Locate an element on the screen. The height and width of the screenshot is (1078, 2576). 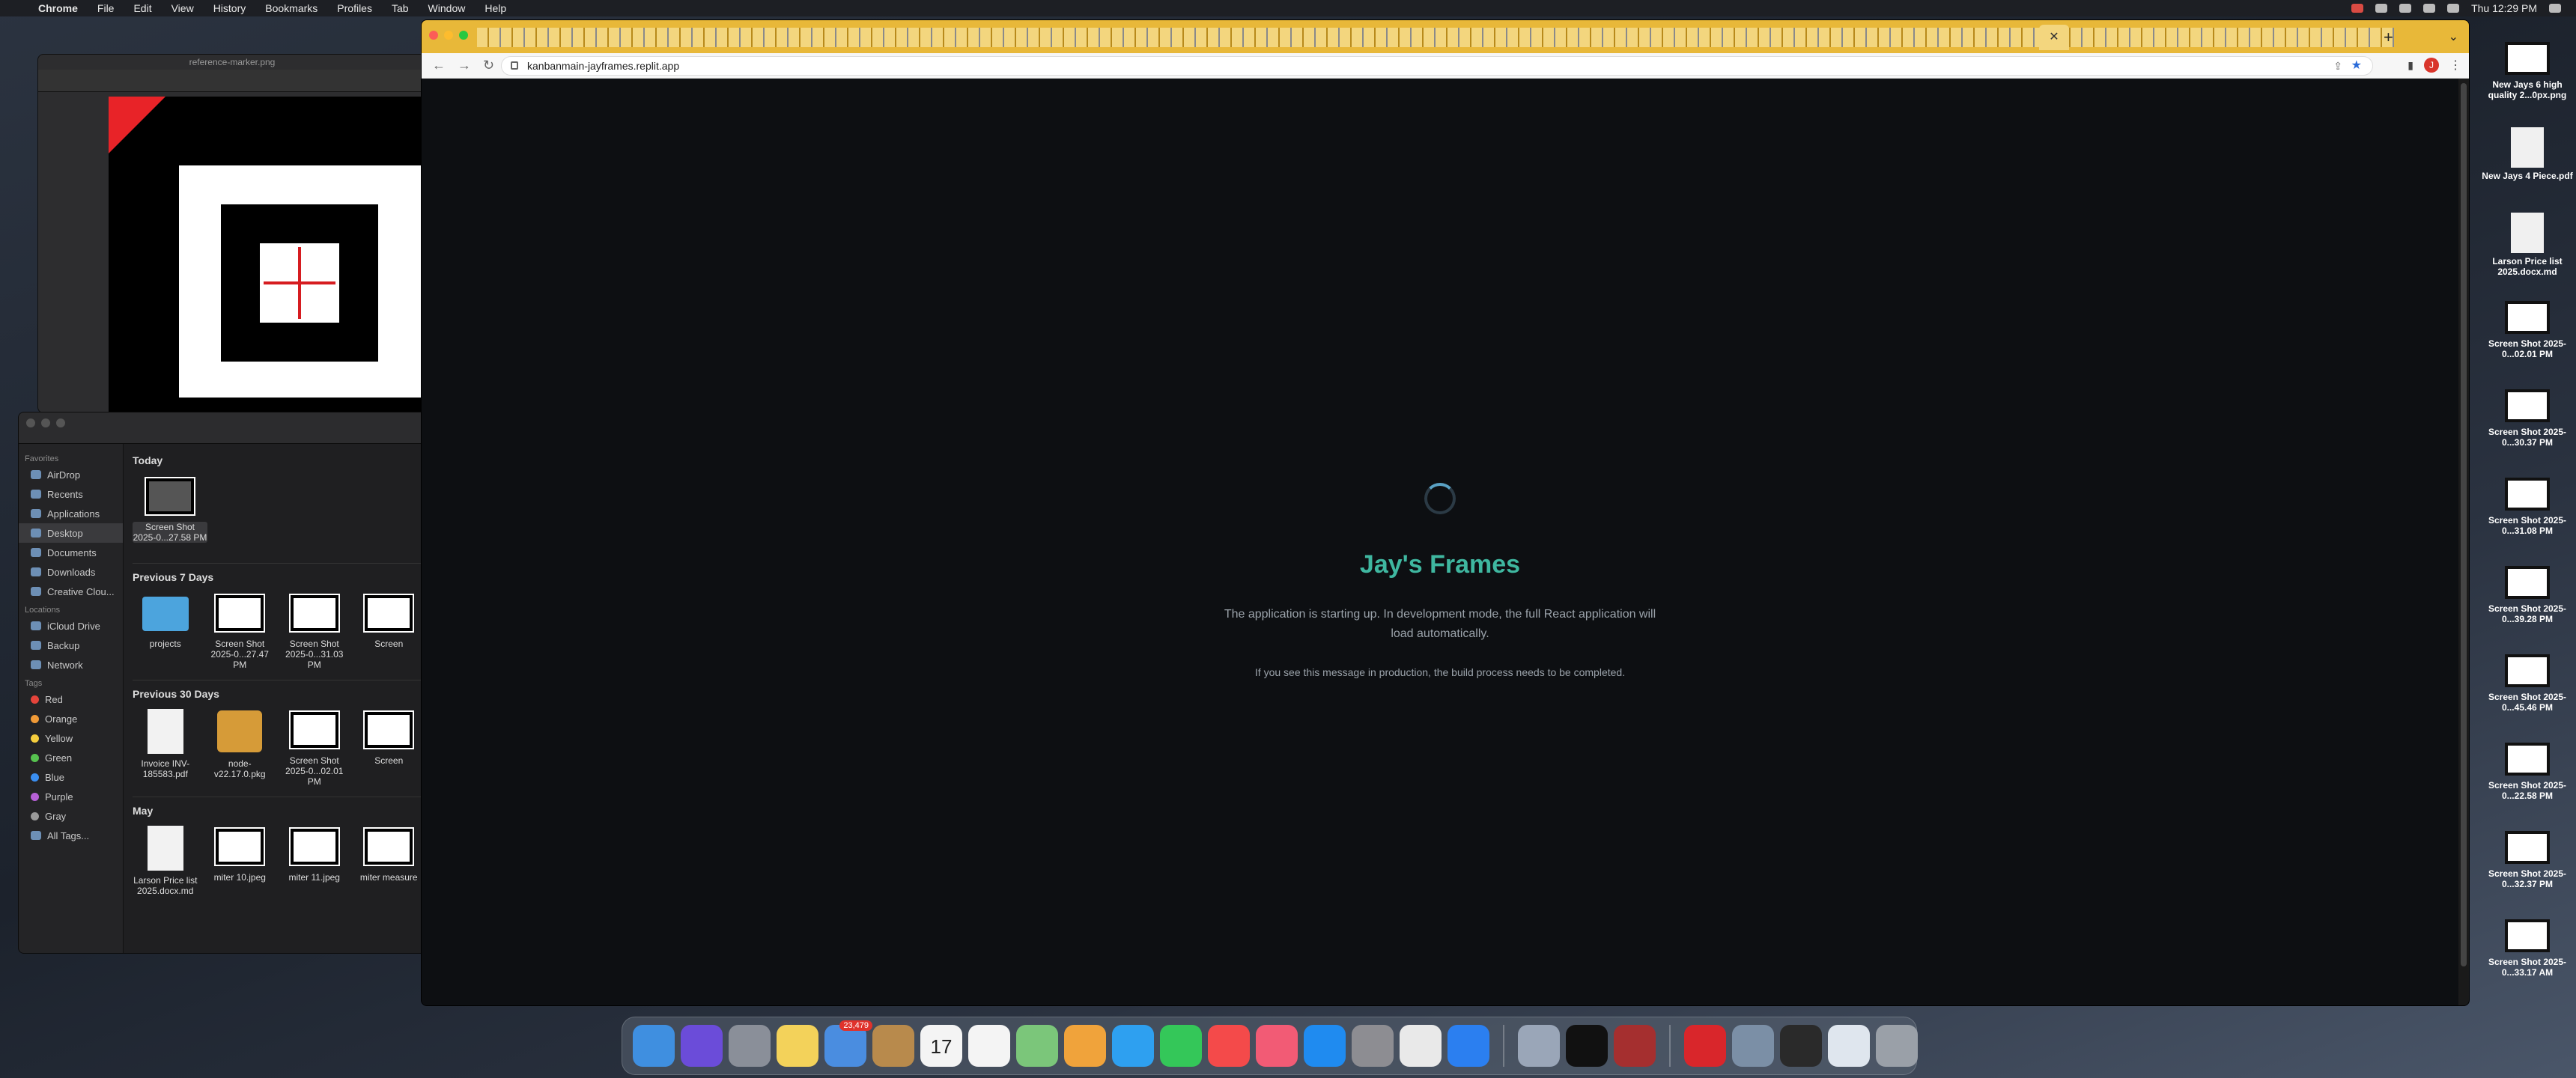
sidepanel-icon: ▮ is located at coordinates (2411, 65).